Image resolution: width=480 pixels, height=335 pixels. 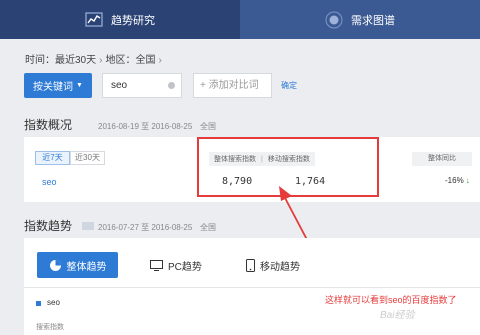 What do you see at coordinates (55, 265) in the screenshot?
I see `pie-chart-icon` at bounding box center [55, 265].